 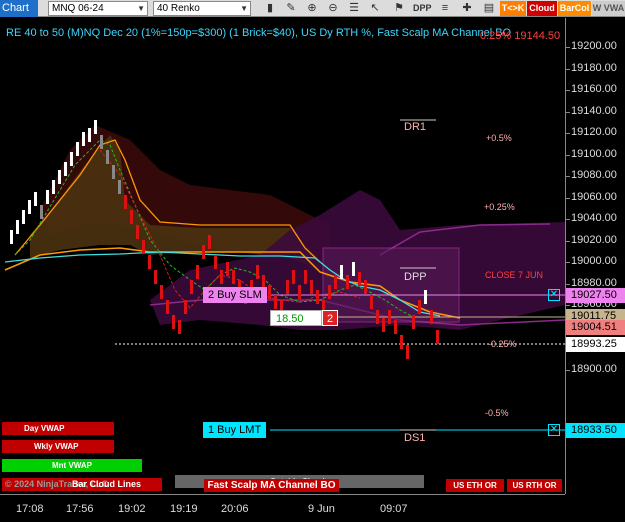 I want to click on strategy-icon: ⚑, so click(x=399, y=8).